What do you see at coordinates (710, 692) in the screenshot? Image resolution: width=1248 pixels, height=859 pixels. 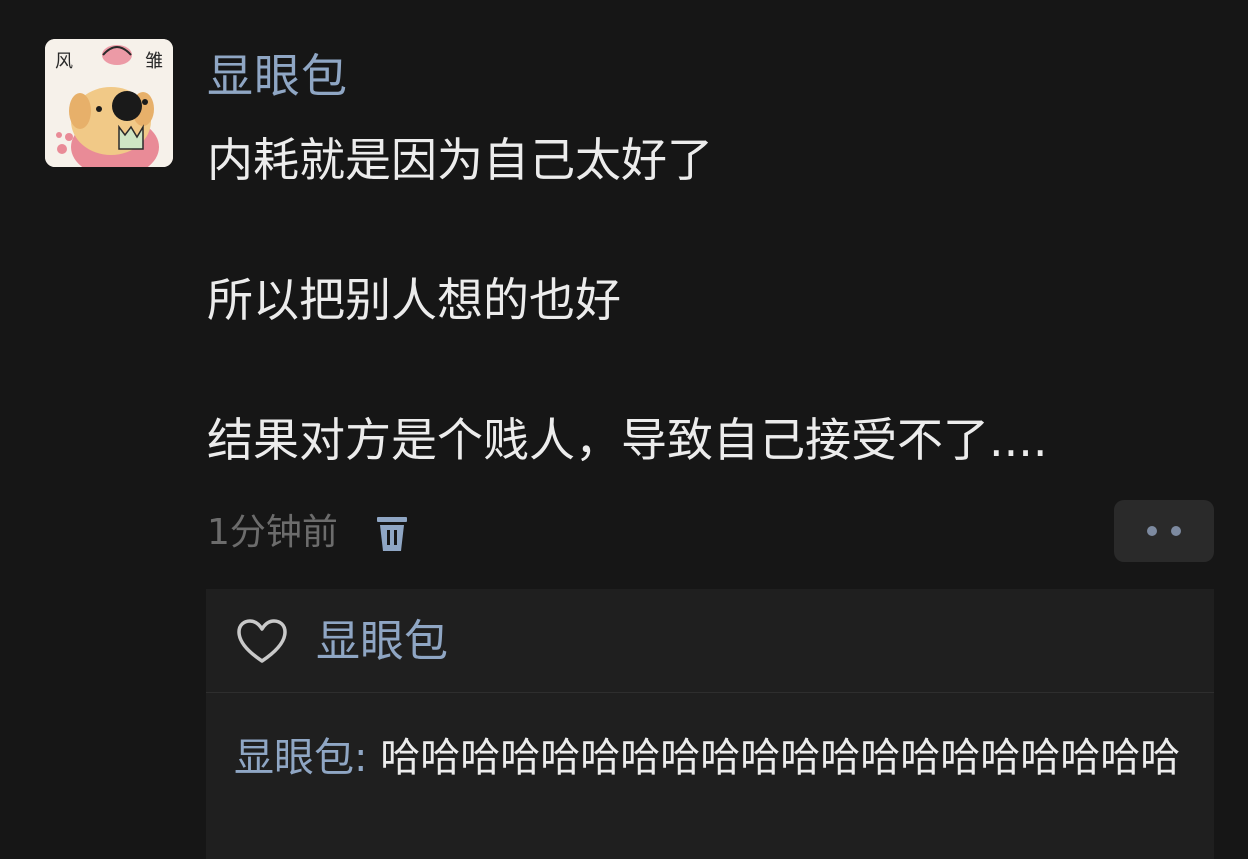 I see `divider` at bounding box center [710, 692].